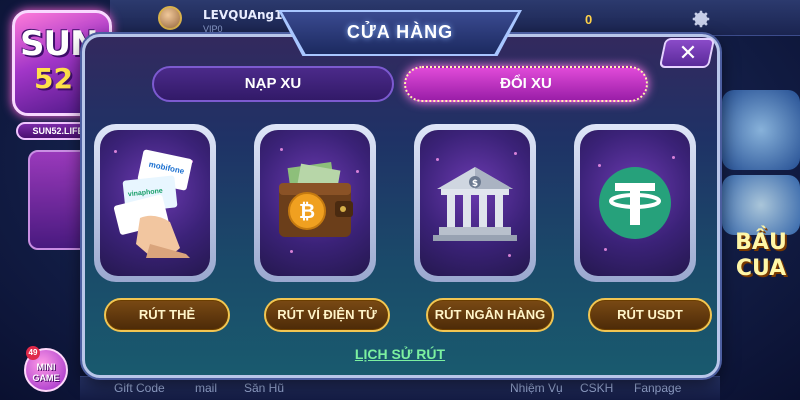 The height and width of the screenshot is (400, 800). What do you see at coordinates (167, 315) in the screenshot?
I see `rut-the-button: RÚT THẺ` at bounding box center [167, 315].